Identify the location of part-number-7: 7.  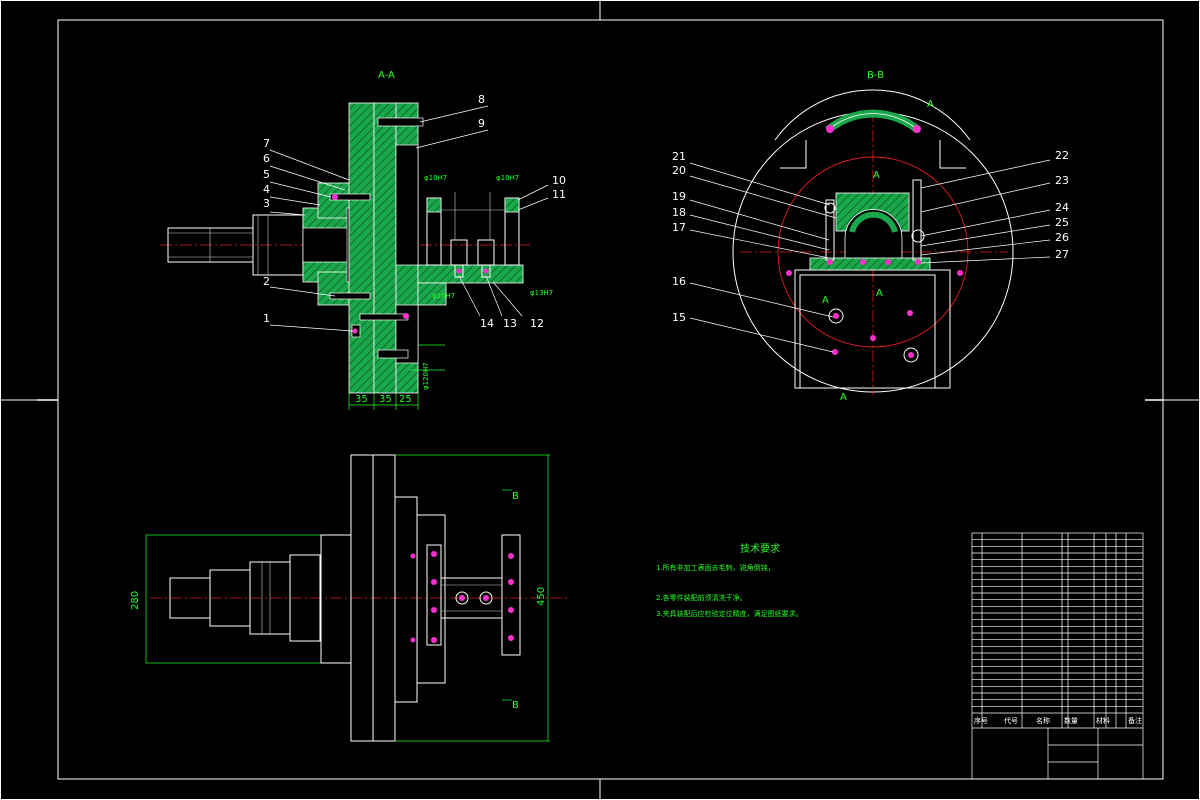
(266, 143).